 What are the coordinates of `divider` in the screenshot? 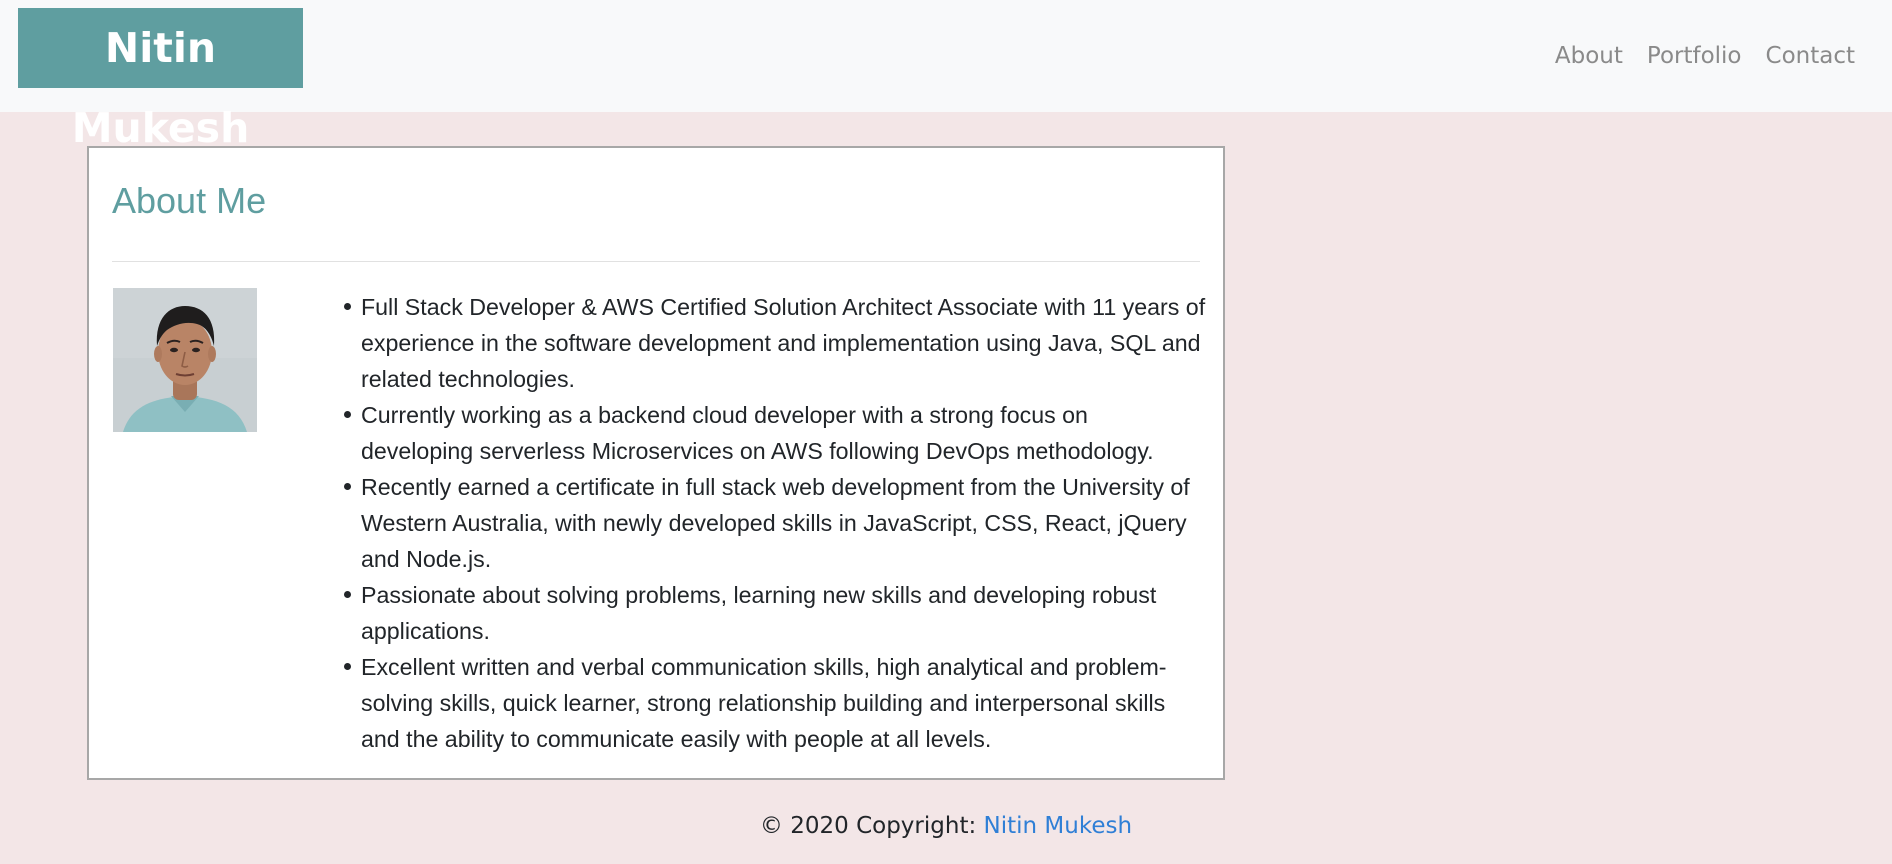 It's located at (656, 261).